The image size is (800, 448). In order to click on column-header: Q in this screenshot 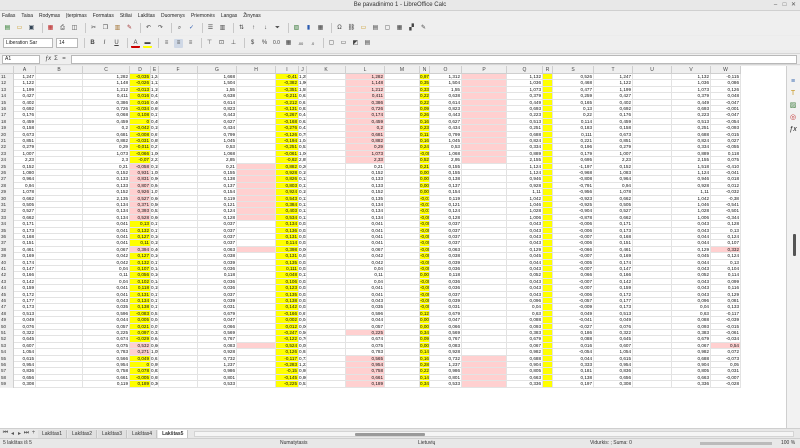, I will do `click(525, 70)`.